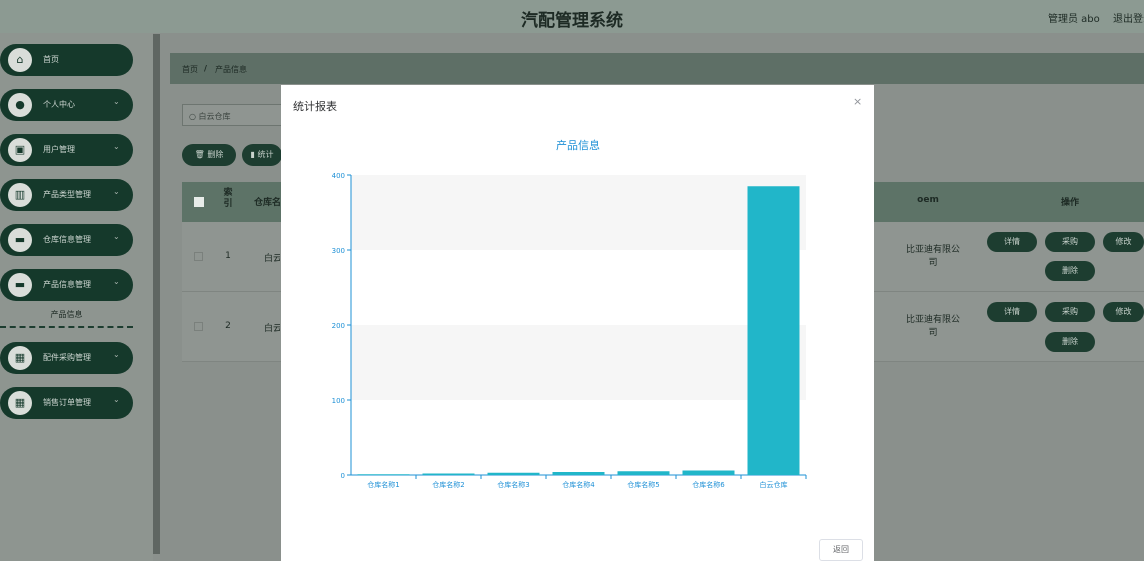 Image resolution: width=1144 pixels, height=561 pixels. I want to click on y-tick-label: 300, so click(338, 251).